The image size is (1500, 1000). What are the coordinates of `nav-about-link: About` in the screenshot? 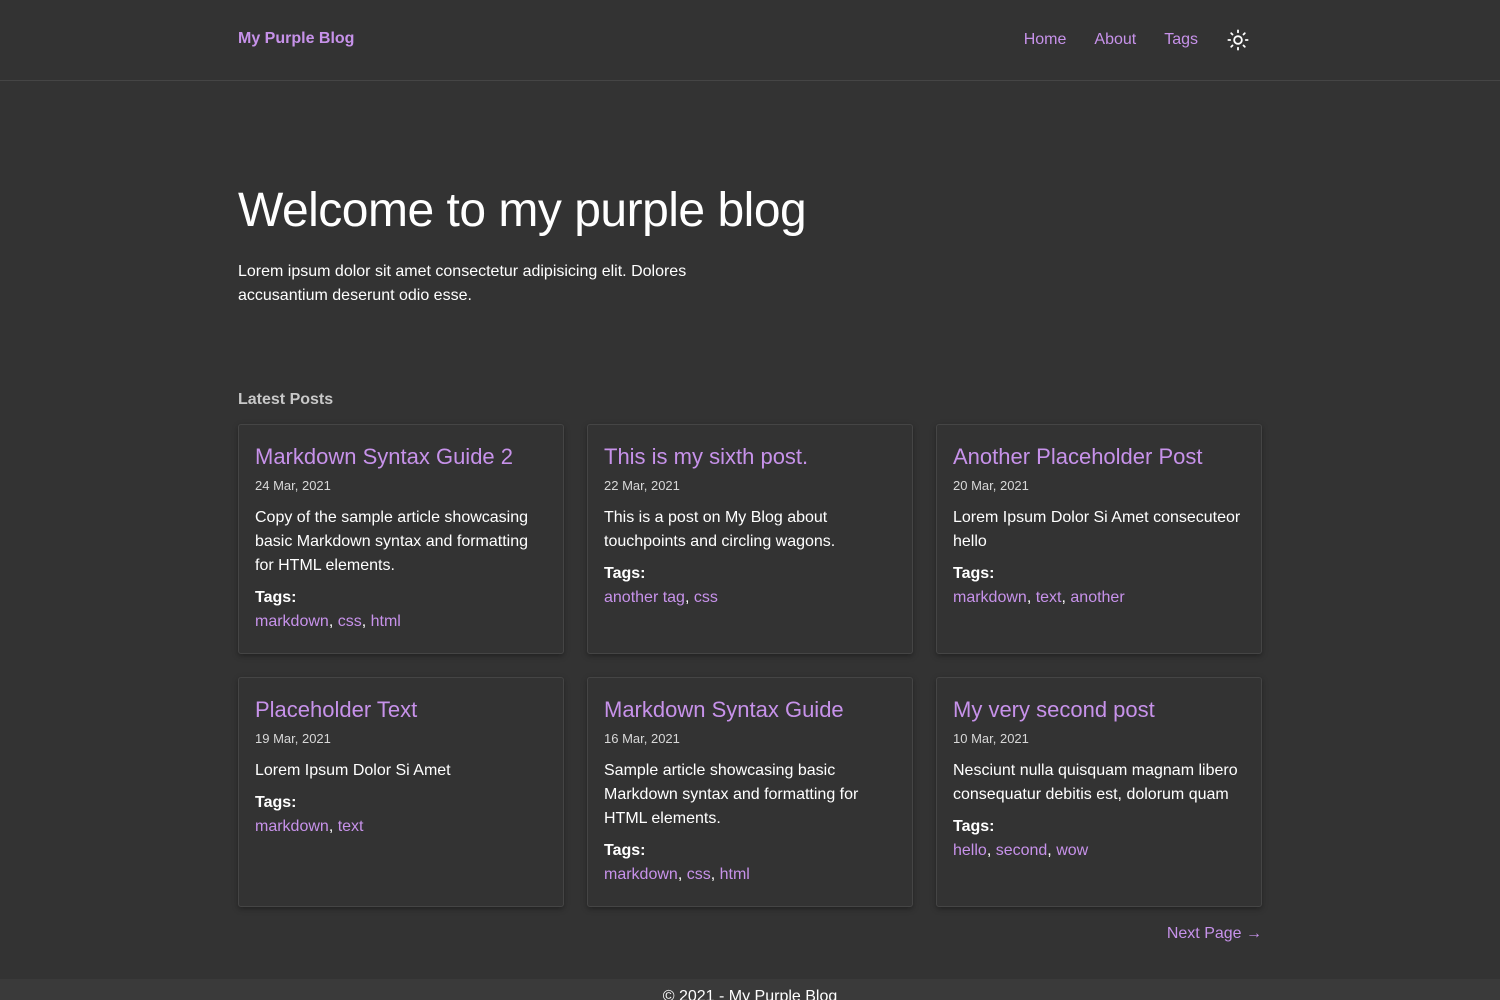 It's located at (1115, 40).